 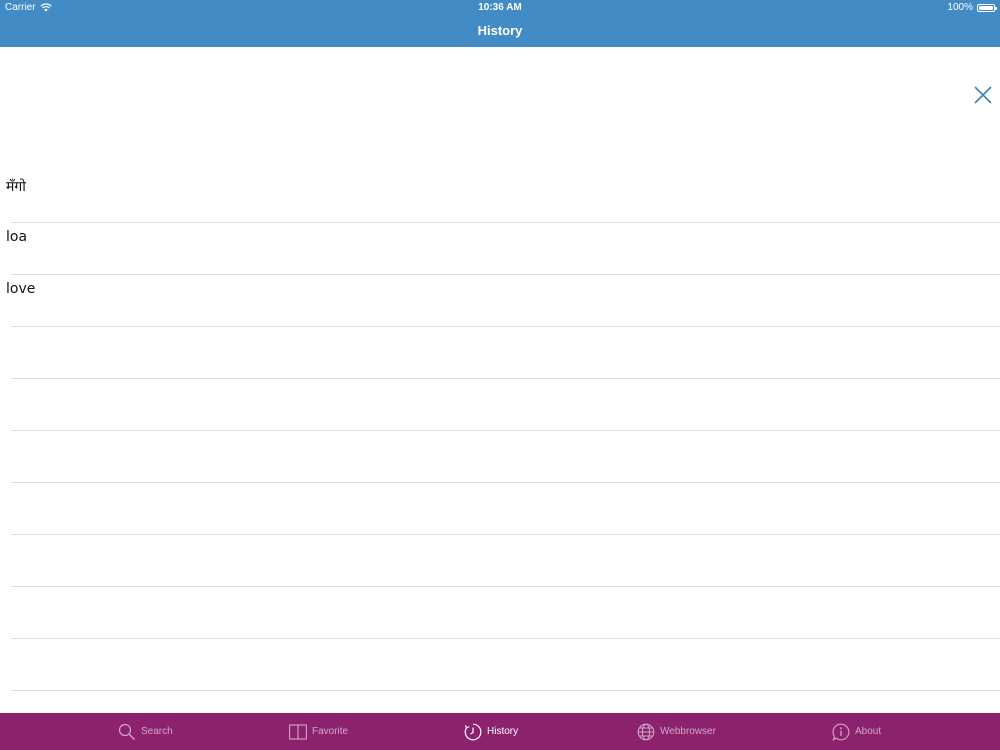 What do you see at coordinates (987, 7) in the screenshot?
I see `battery-icon` at bounding box center [987, 7].